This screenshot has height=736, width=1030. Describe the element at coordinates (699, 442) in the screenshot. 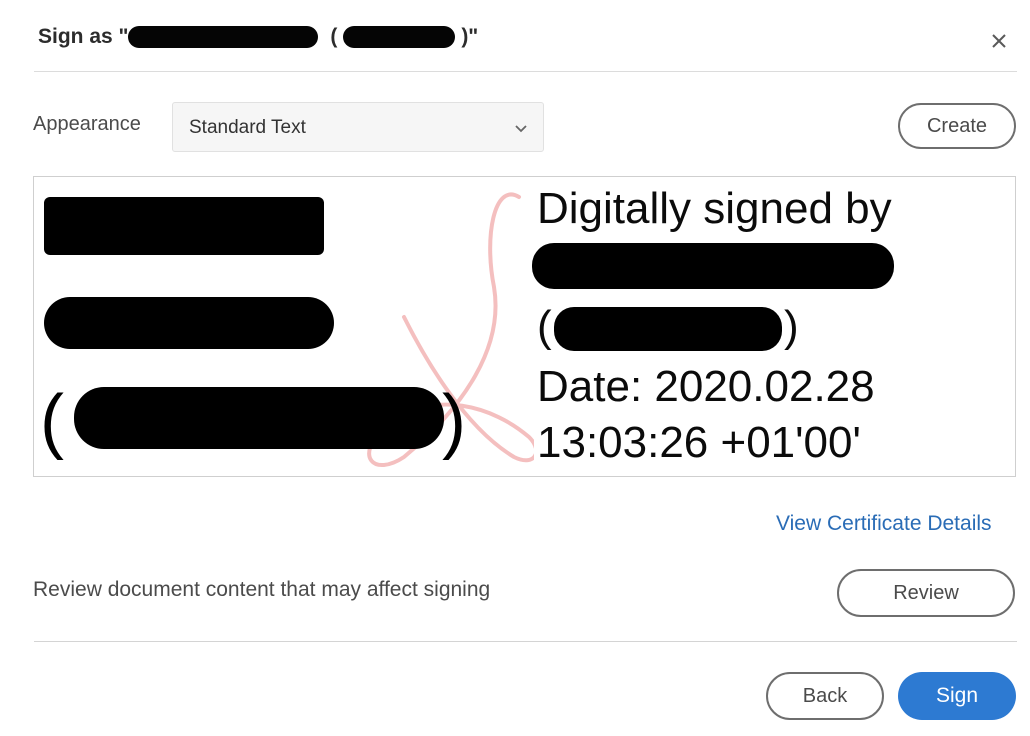

I see `signature-time: 13:03:26 +01'00'` at that location.